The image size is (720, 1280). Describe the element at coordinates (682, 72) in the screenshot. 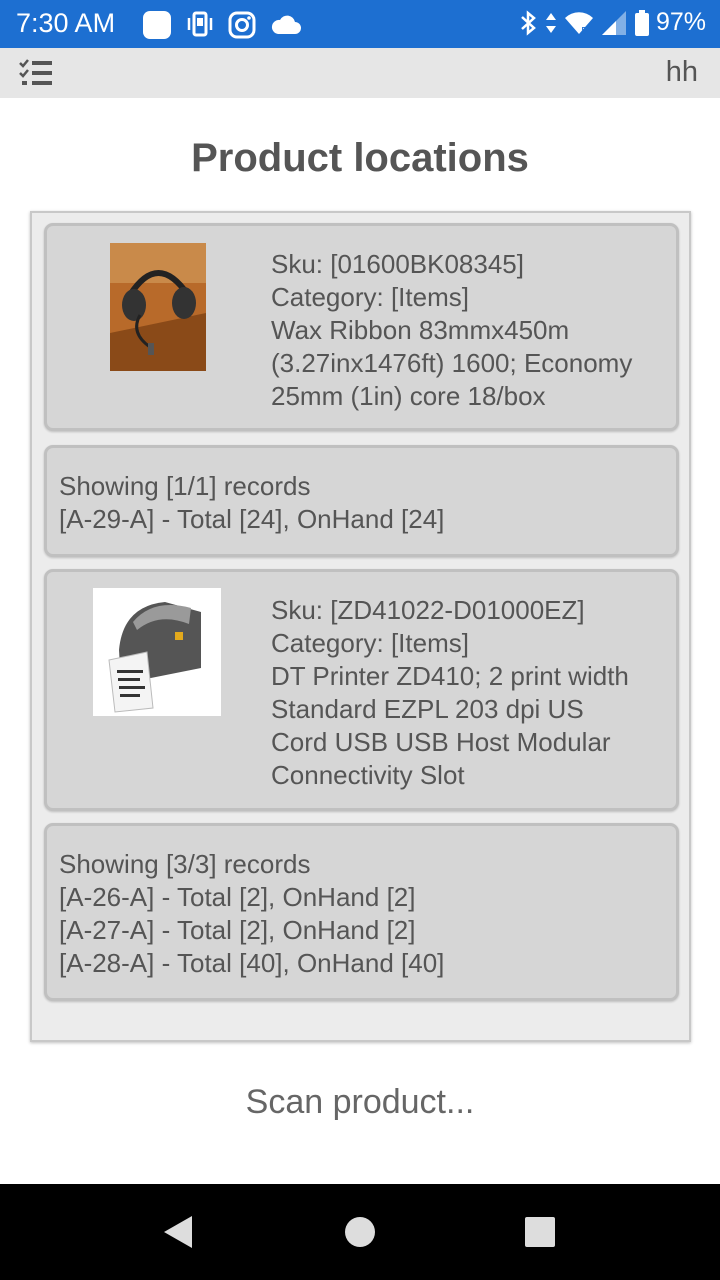

I see `user-initials: hh` at that location.